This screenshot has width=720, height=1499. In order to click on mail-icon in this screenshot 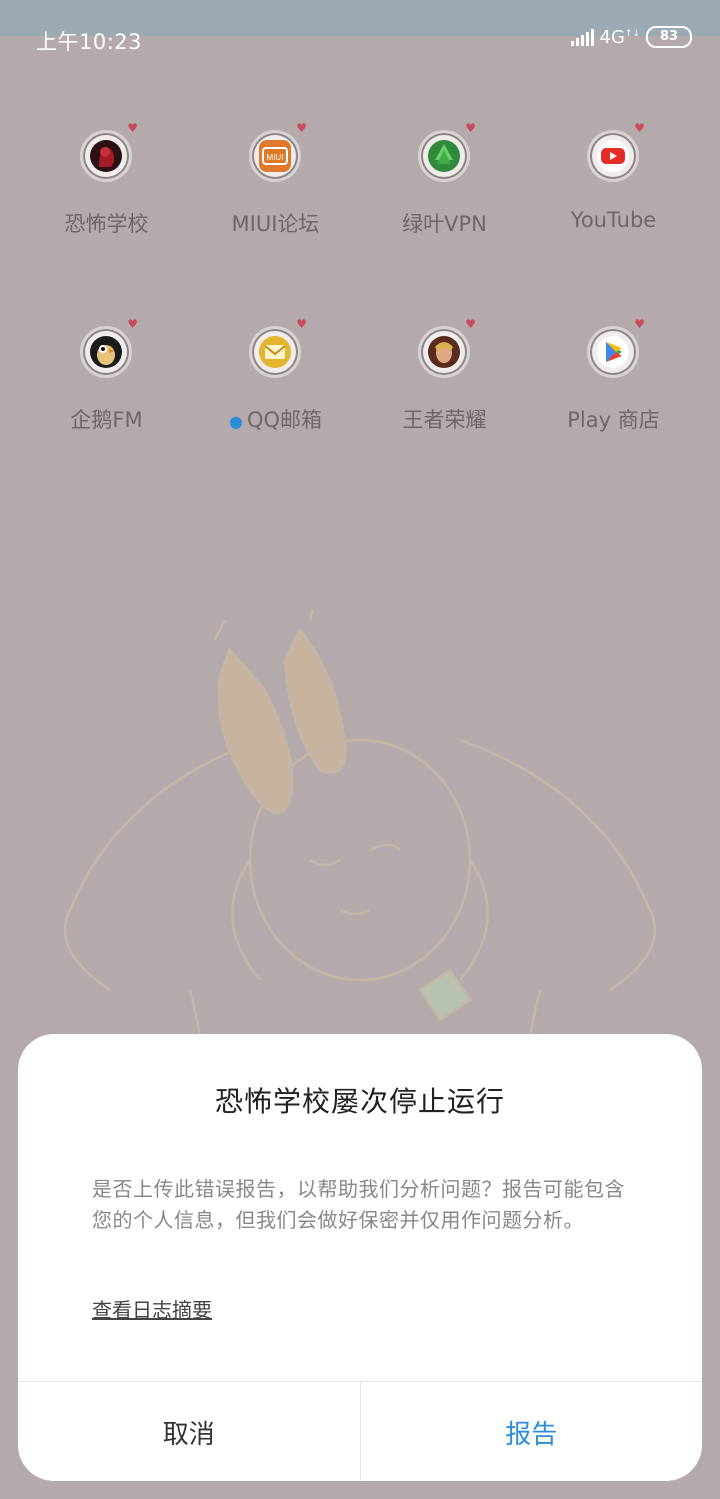, I will do `click(275, 352)`.